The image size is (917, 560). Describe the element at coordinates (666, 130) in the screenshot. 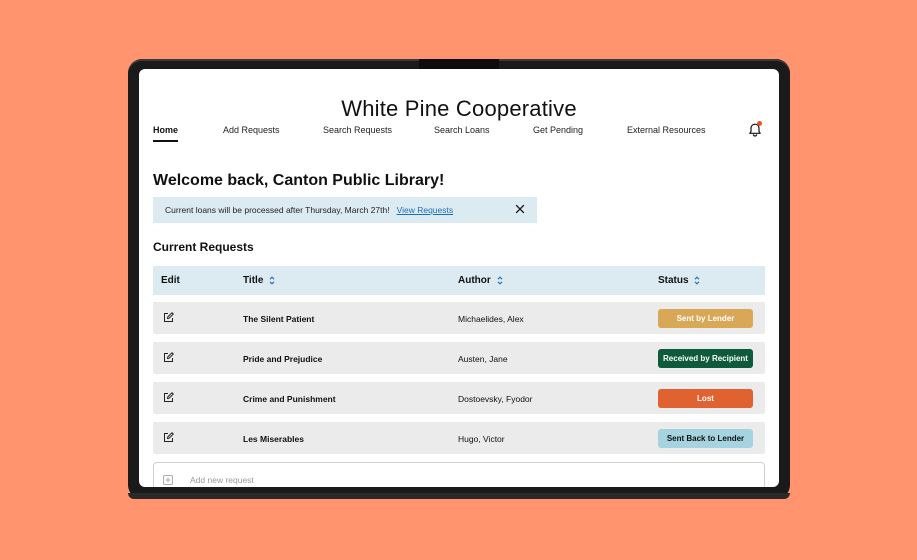

I see `nav-external-resources: External Resources` at that location.